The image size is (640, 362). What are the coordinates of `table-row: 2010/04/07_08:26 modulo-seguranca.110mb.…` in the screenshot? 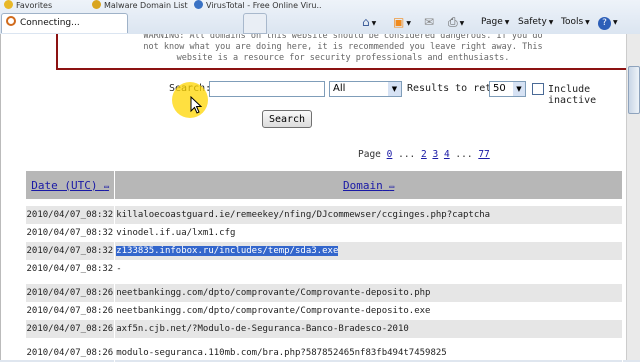 It's located at (324, 353).